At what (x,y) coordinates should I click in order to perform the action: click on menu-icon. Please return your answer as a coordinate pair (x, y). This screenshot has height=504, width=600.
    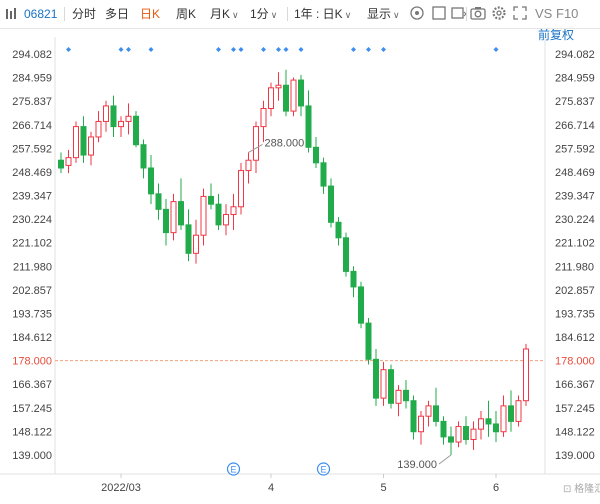
    Looking at the image, I should click on (11, 13).